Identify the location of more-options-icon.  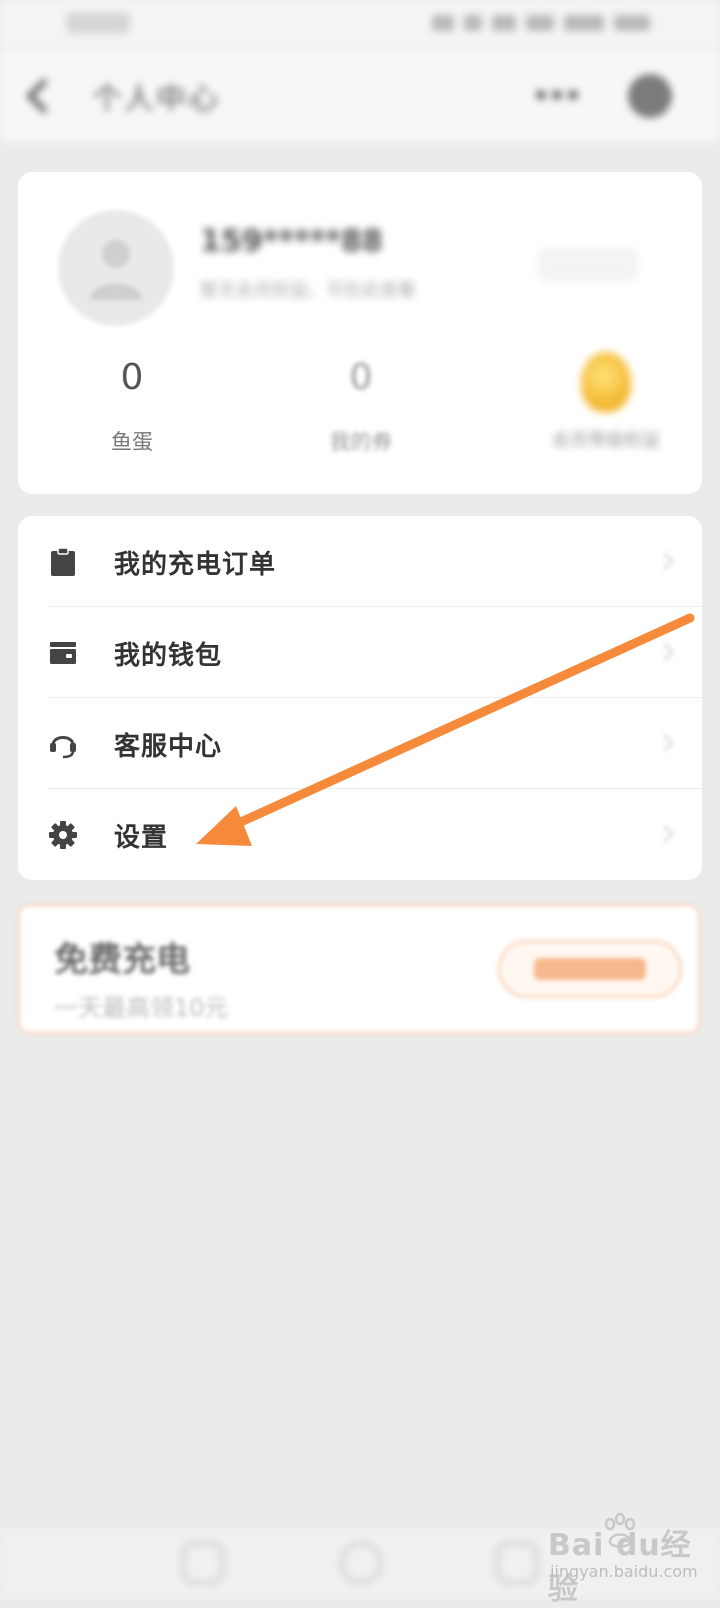
(557, 95).